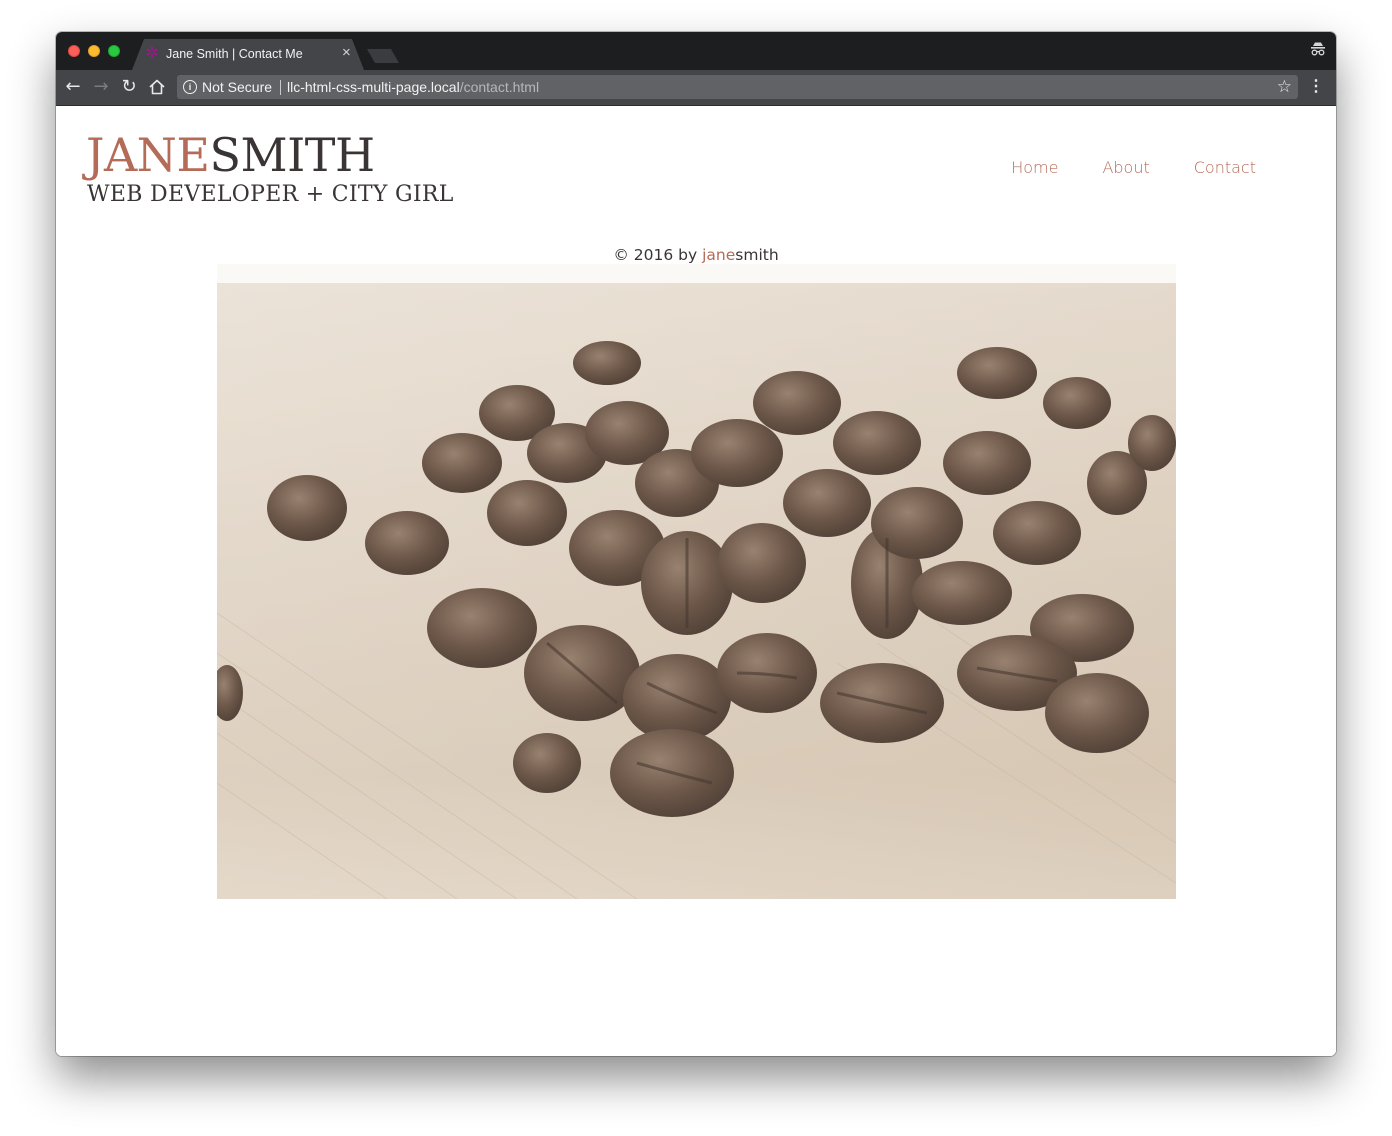 The height and width of the screenshot is (1136, 1392). Describe the element at coordinates (237, 87) in the screenshot. I see `security-label: Not Secure` at that location.